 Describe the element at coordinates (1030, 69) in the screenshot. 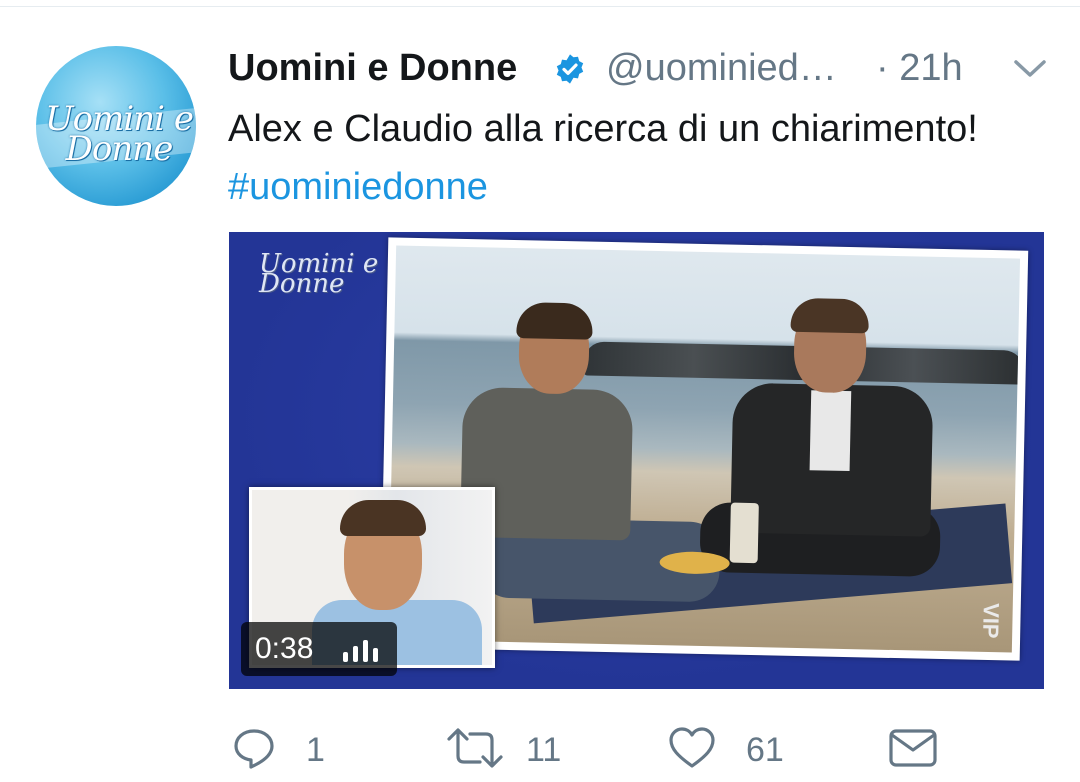

I see `chevron-down-icon` at that location.